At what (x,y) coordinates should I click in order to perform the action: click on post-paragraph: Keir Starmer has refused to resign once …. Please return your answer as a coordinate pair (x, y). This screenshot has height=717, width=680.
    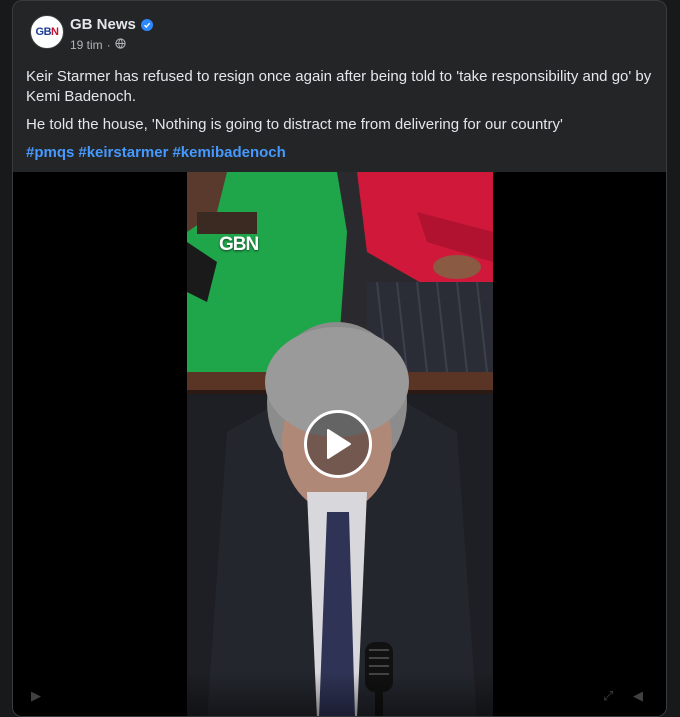
    Looking at the image, I should click on (339, 86).